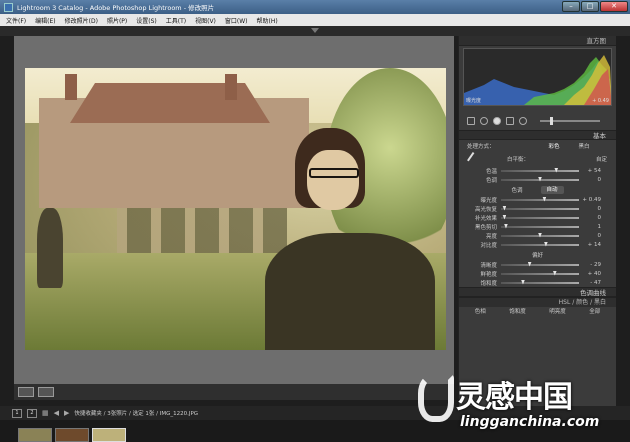 Image resolution: width=630 pixels, height=442 pixels. What do you see at coordinates (518, 160) in the screenshot?
I see `white-balance-label: 白平衡：` at bounding box center [518, 160].